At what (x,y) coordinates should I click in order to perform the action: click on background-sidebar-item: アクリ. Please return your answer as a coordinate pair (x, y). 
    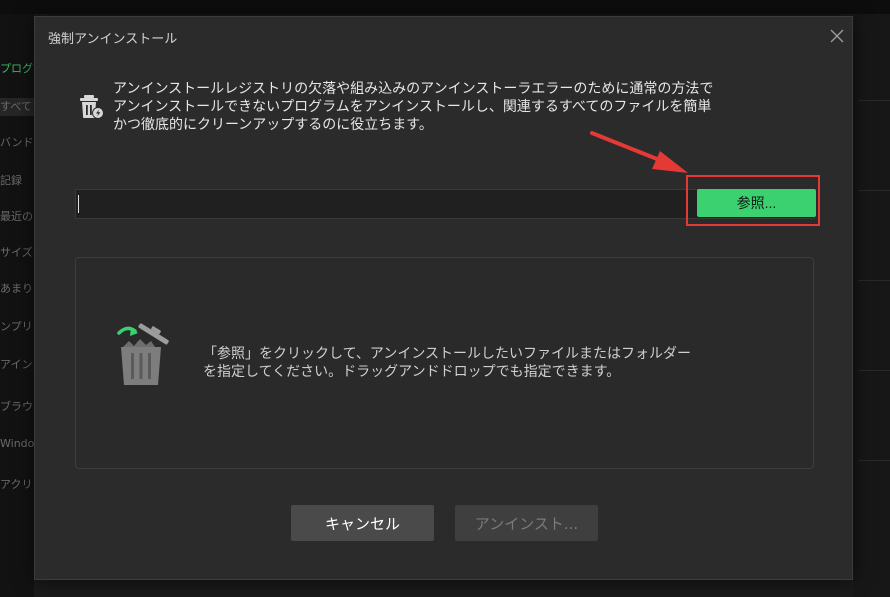
    Looking at the image, I should click on (16, 484).